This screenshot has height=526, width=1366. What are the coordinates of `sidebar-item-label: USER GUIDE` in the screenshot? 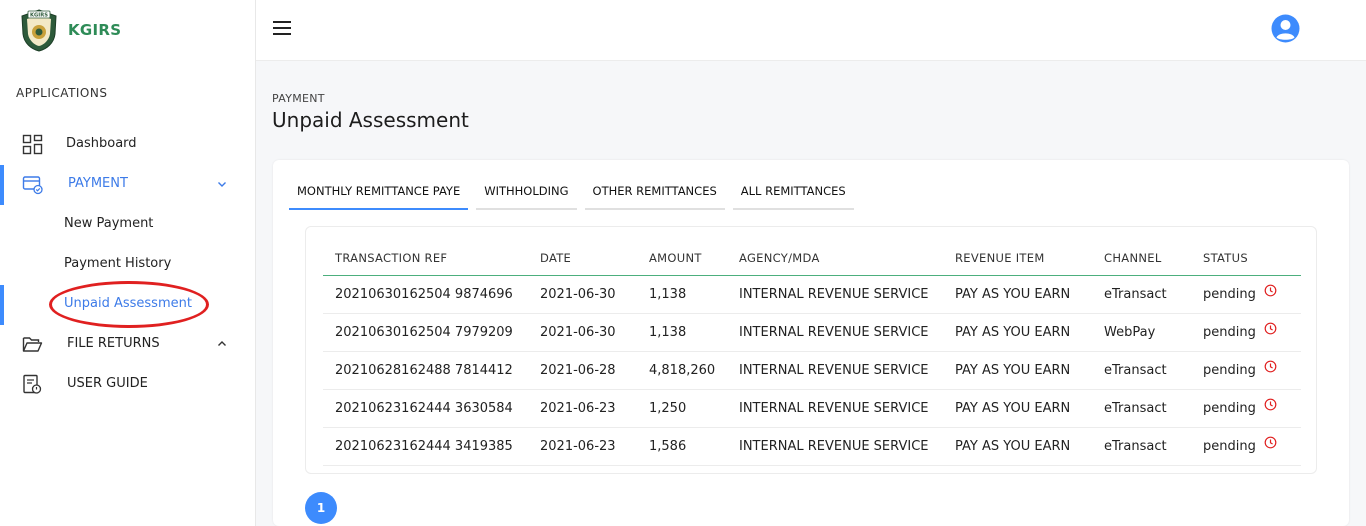 It's located at (107, 383).